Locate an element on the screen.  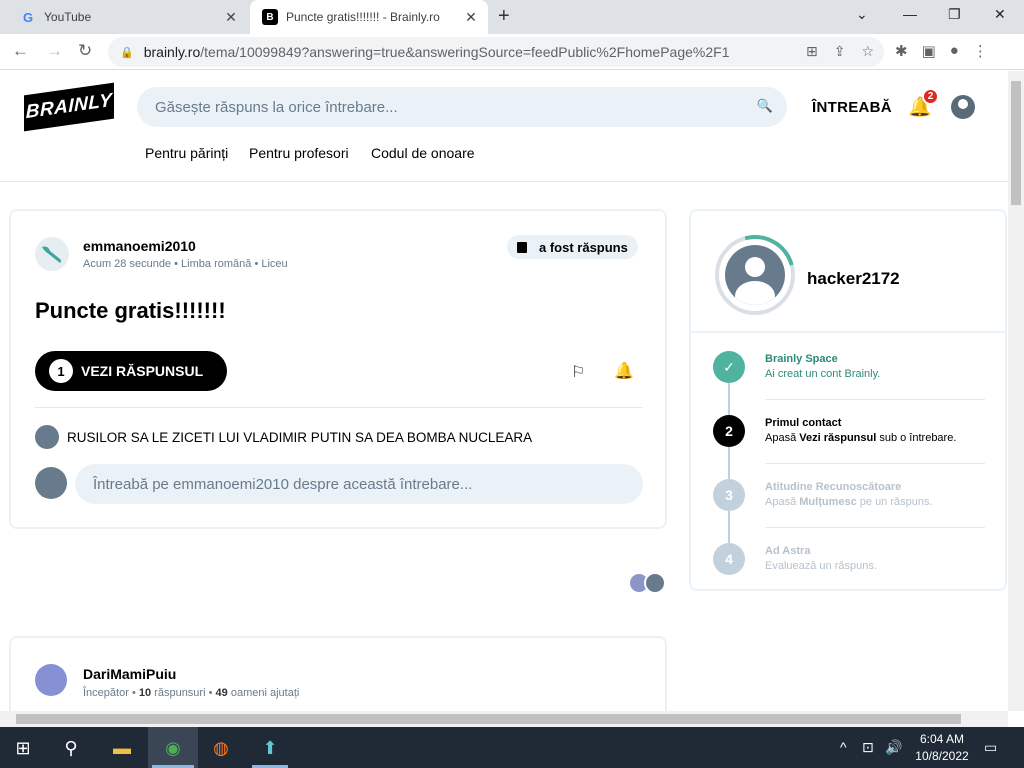
helped-count: 49 is located at coordinates (221, 693).